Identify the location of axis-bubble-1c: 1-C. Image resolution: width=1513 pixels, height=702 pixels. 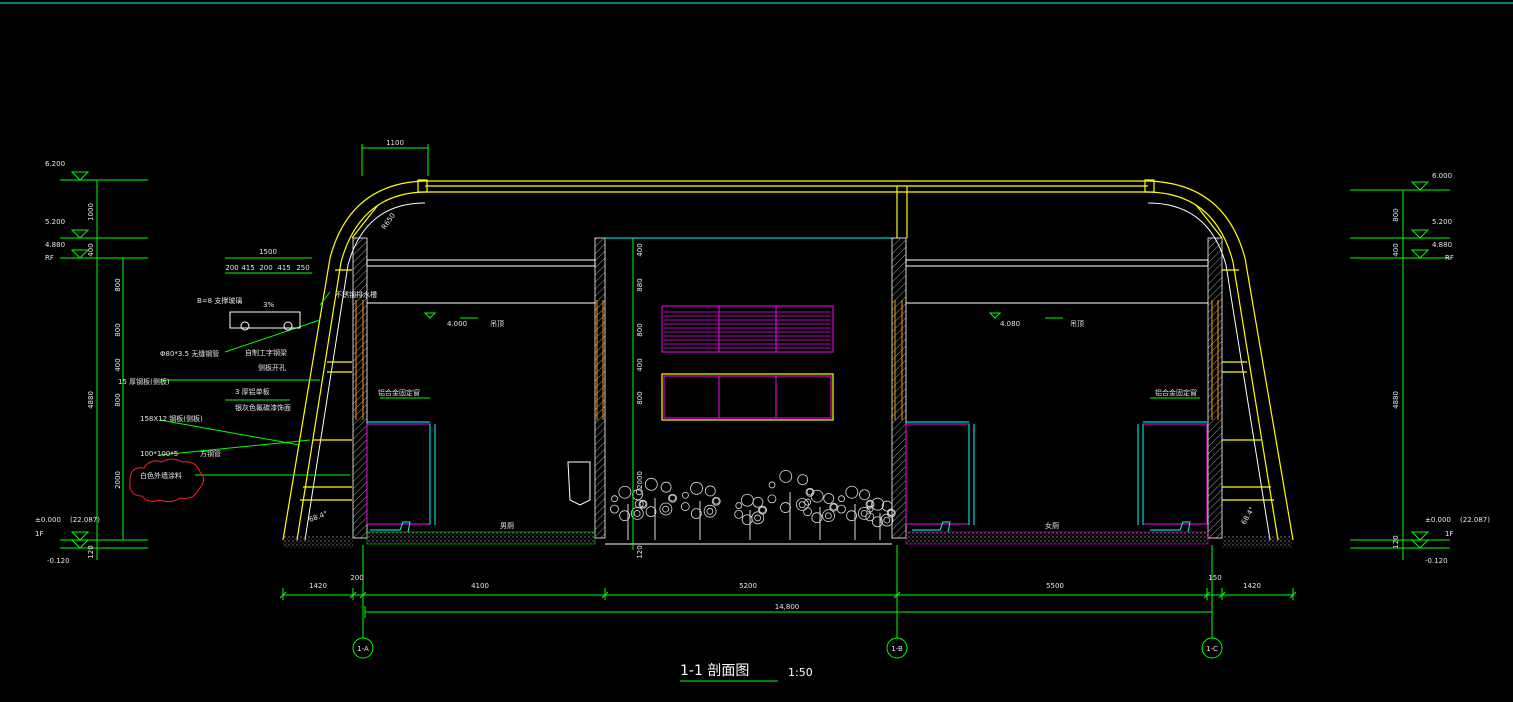
(1212, 648).